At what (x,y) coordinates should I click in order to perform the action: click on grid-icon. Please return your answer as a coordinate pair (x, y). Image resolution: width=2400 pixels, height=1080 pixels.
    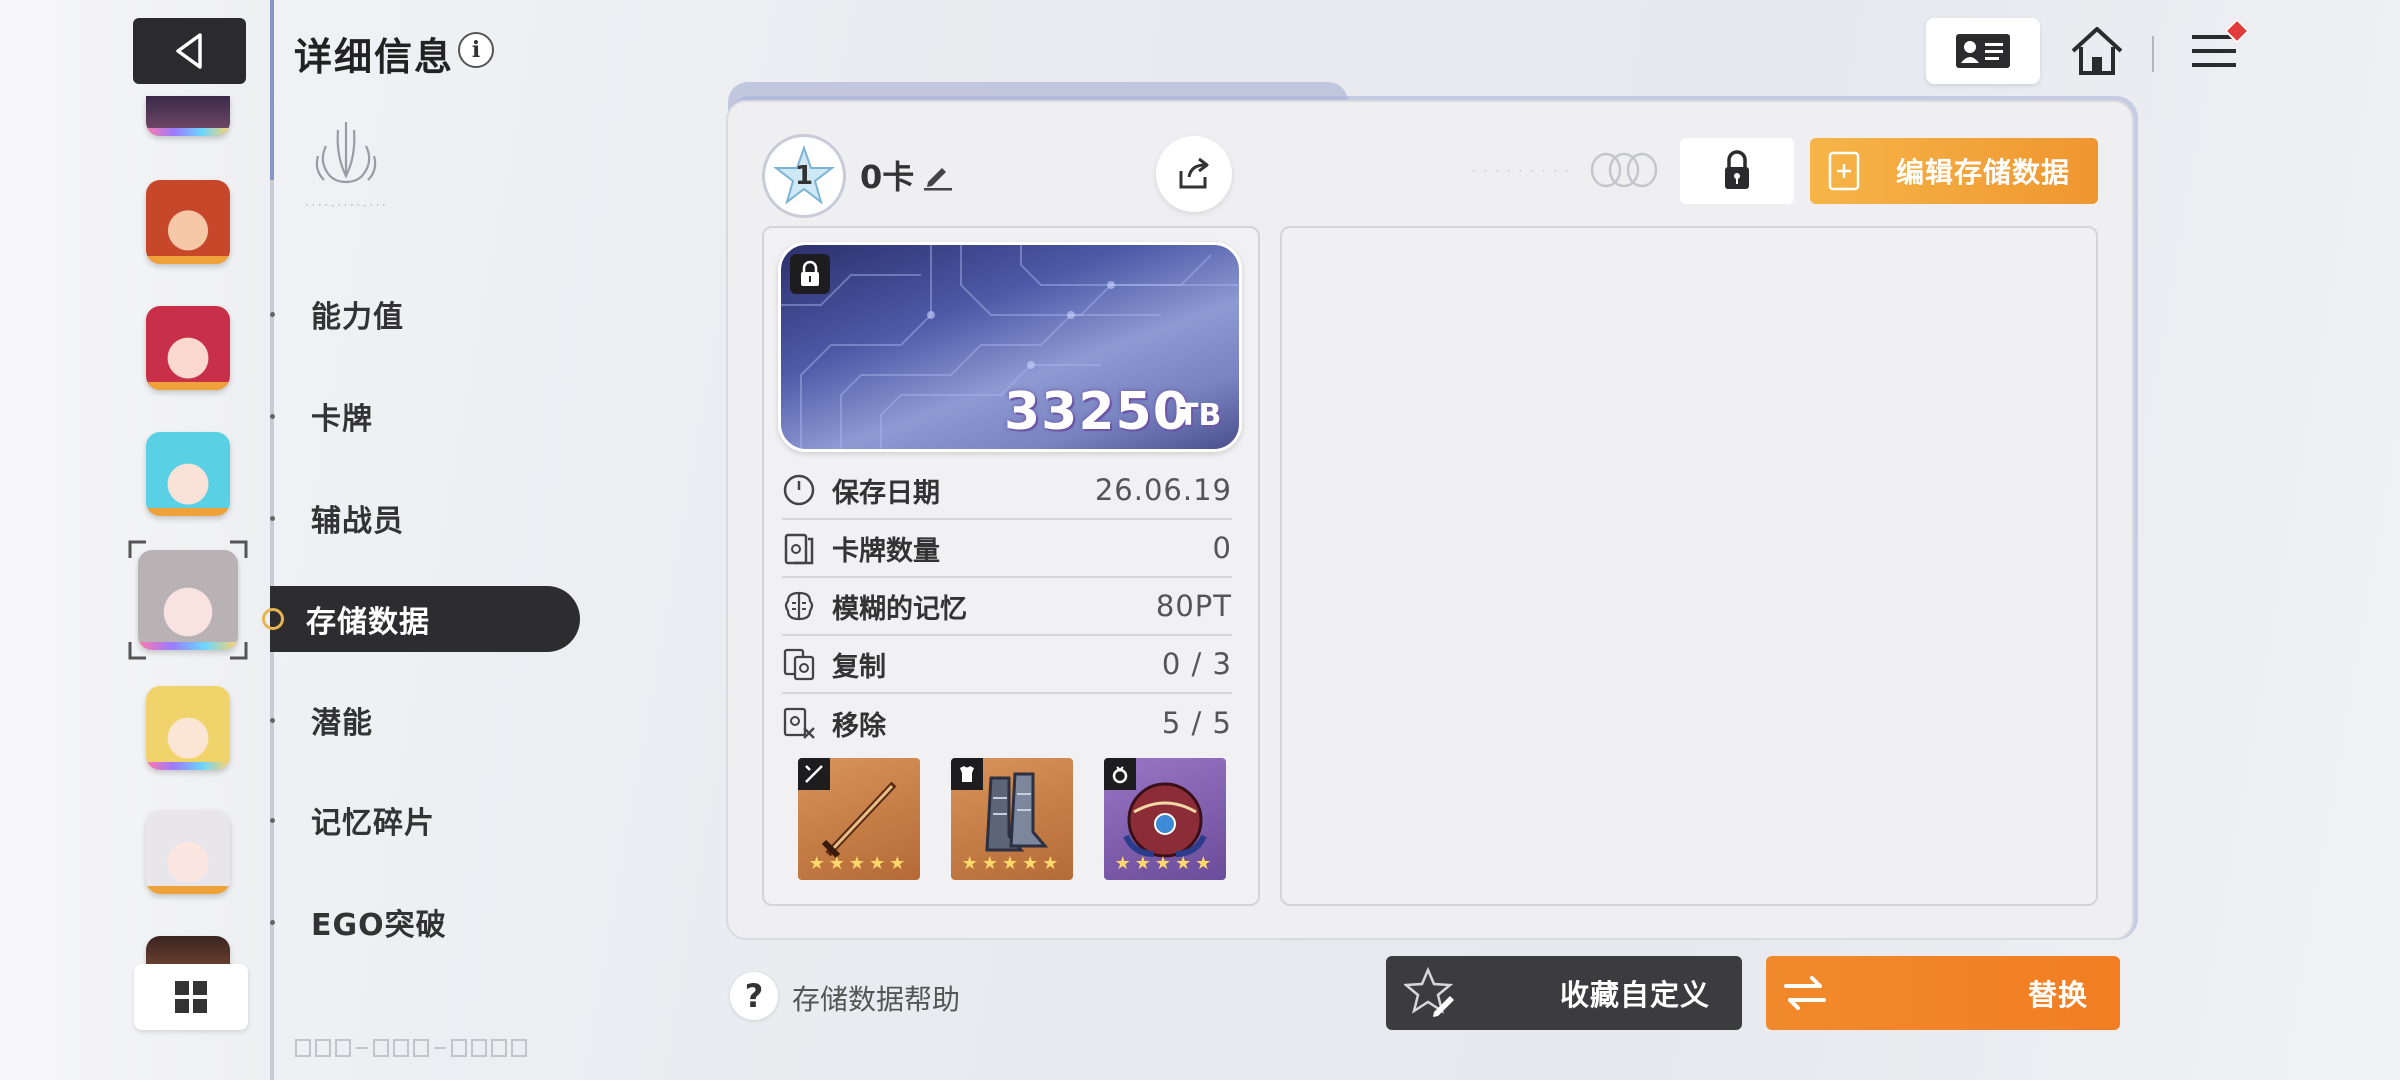
    Looking at the image, I should click on (191, 997).